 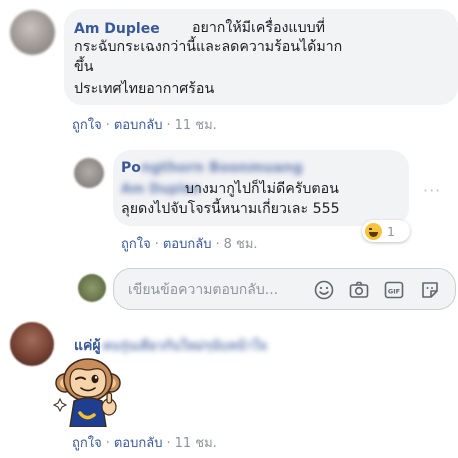 What do you see at coordinates (386, 231) in the screenshot?
I see `reaction-summary: 1` at bounding box center [386, 231].